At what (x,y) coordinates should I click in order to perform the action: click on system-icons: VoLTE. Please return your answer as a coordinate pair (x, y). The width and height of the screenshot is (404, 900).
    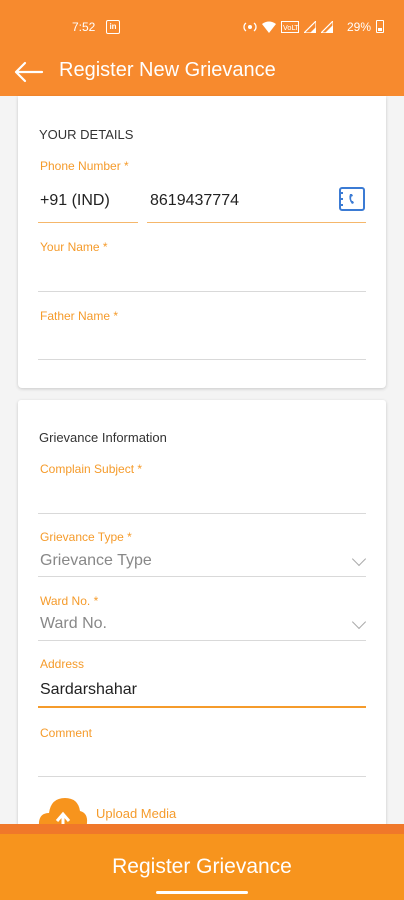
    Looking at the image, I should click on (288, 26).